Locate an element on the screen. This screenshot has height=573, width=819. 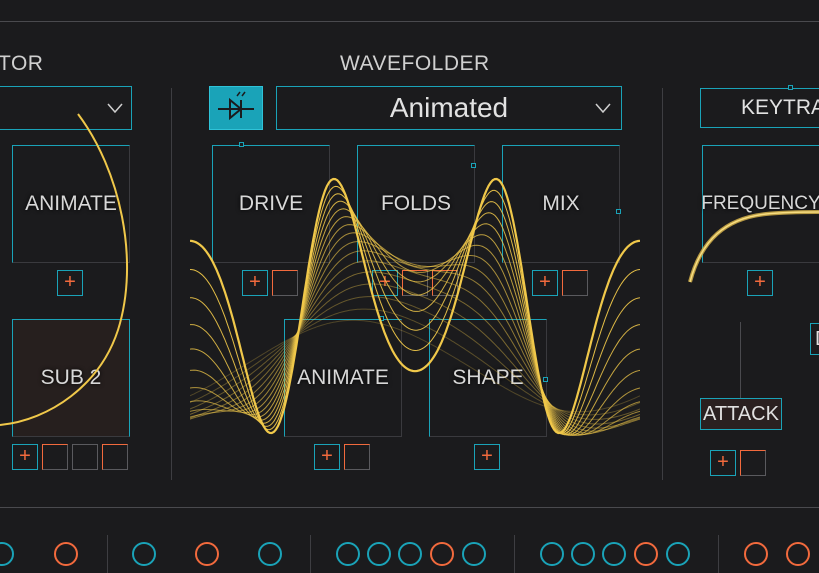
keytrack-label: KEYTRA is located at coordinates (780, 107).